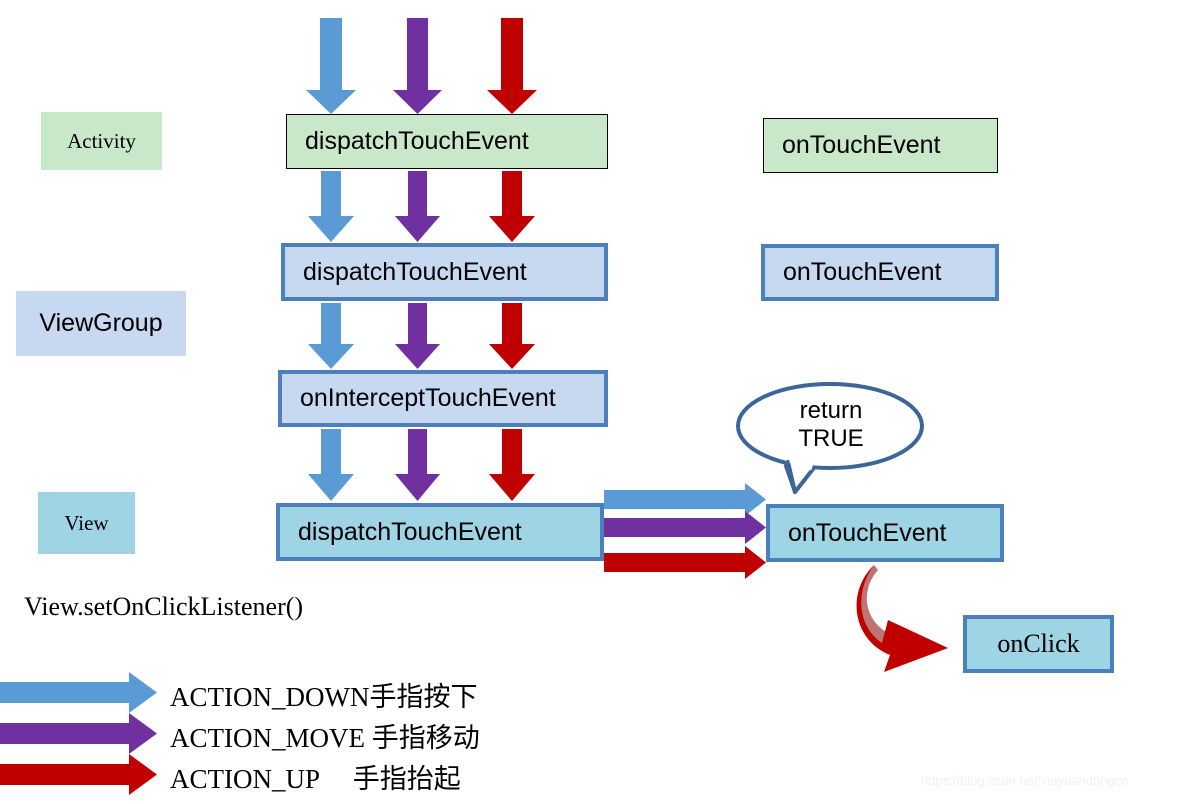  I want to click on legend-arrow-action-down, so click(78, 692).